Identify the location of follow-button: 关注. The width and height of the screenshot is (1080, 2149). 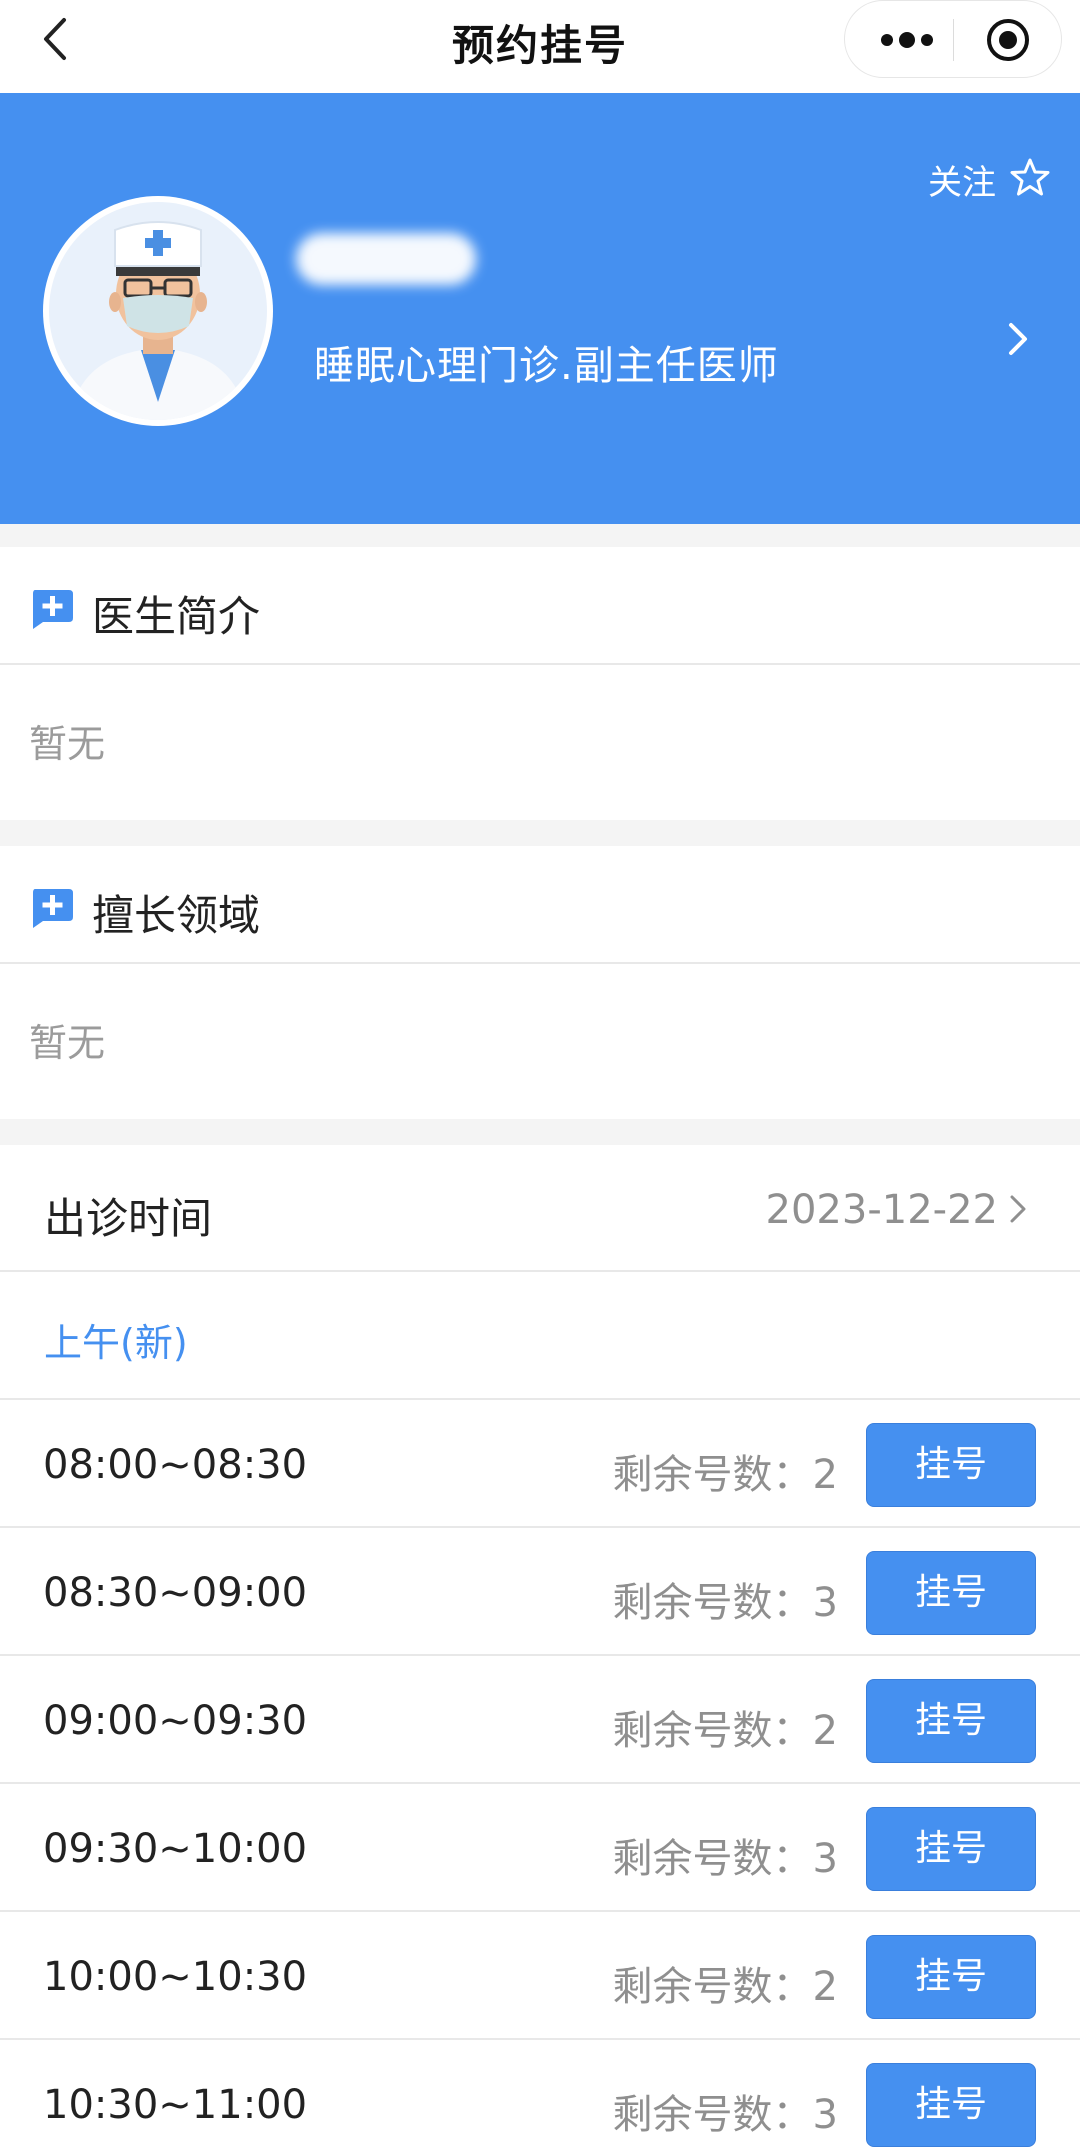
(991, 180).